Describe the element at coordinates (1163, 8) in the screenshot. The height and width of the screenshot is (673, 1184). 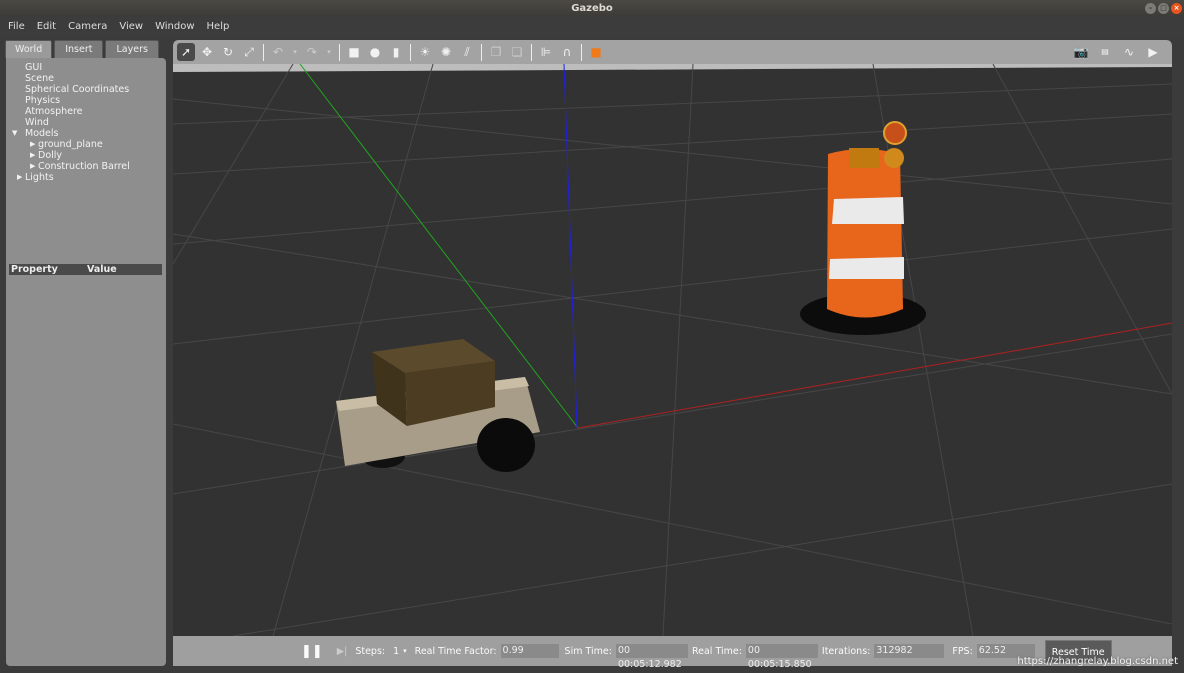
I see `maximize-icon: □` at that location.